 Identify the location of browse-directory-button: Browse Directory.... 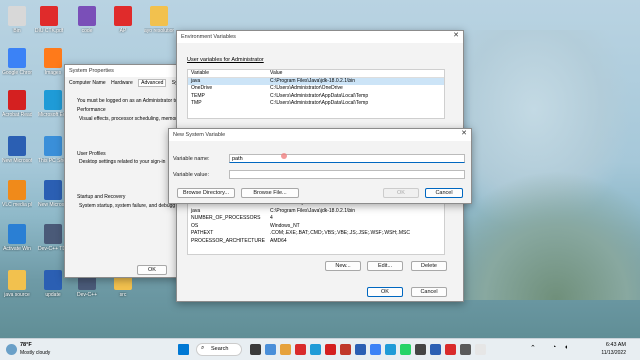
(206, 193).